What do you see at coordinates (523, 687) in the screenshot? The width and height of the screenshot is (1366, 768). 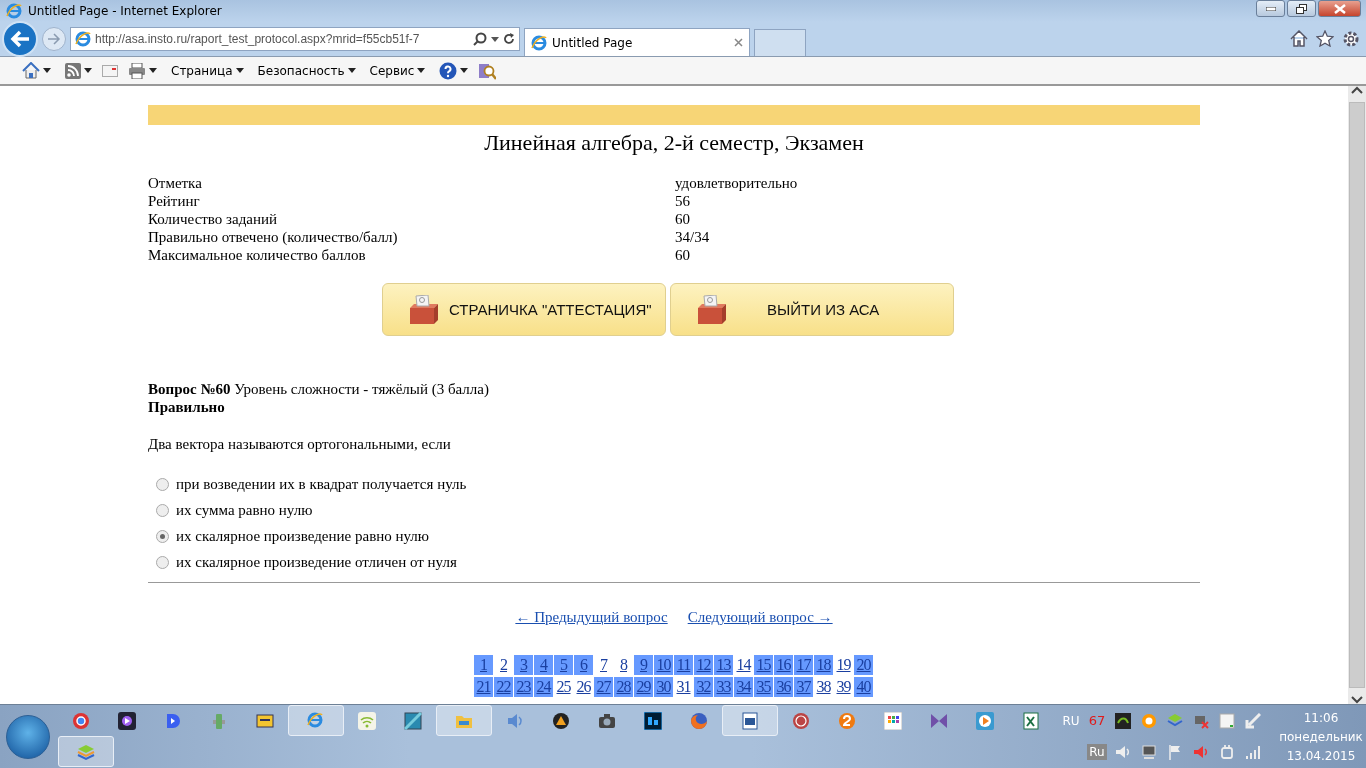 I see `question-link: 23` at bounding box center [523, 687].